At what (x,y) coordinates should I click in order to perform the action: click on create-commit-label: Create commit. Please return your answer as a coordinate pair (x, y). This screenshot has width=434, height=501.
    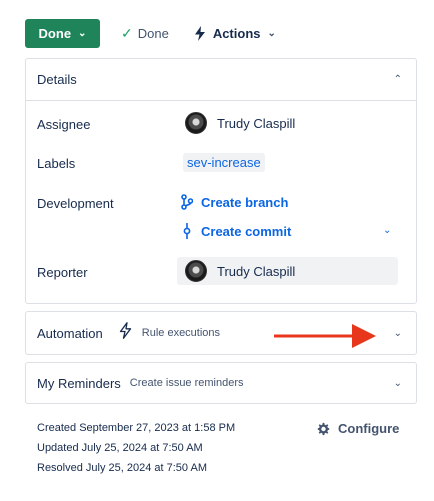
    Looking at the image, I should click on (246, 231).